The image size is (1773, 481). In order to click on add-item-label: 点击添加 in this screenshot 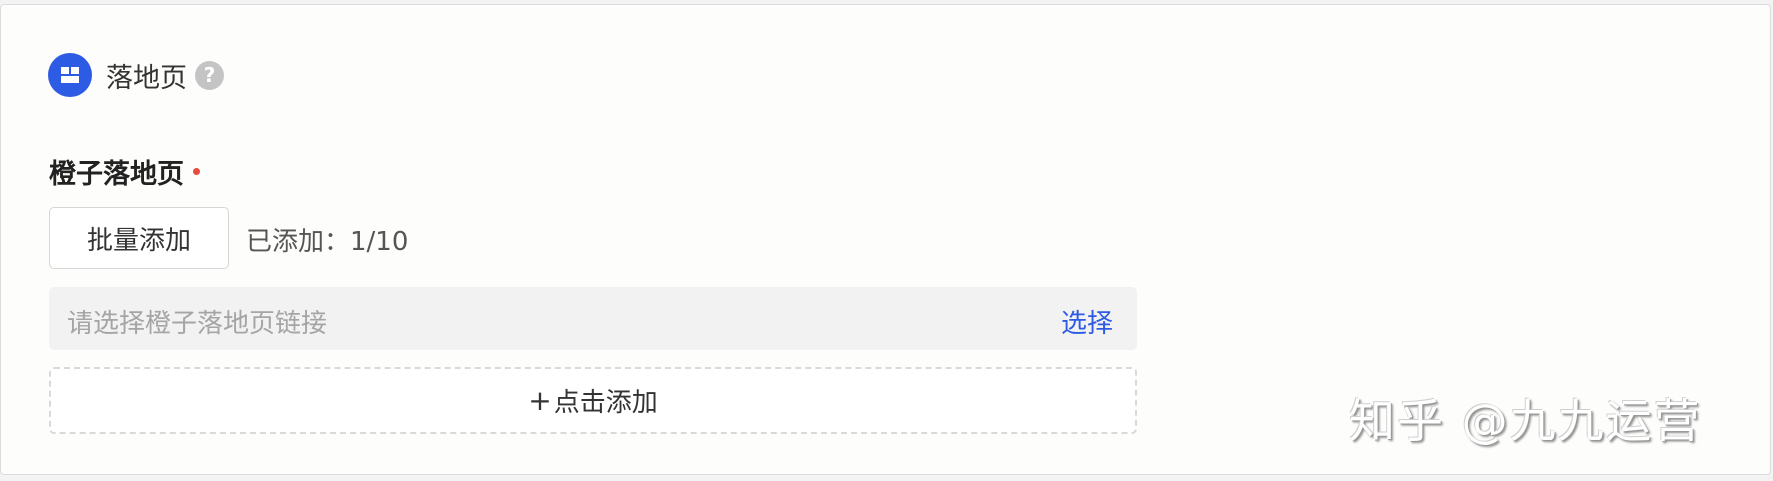, I will do `click(605, 403)`.